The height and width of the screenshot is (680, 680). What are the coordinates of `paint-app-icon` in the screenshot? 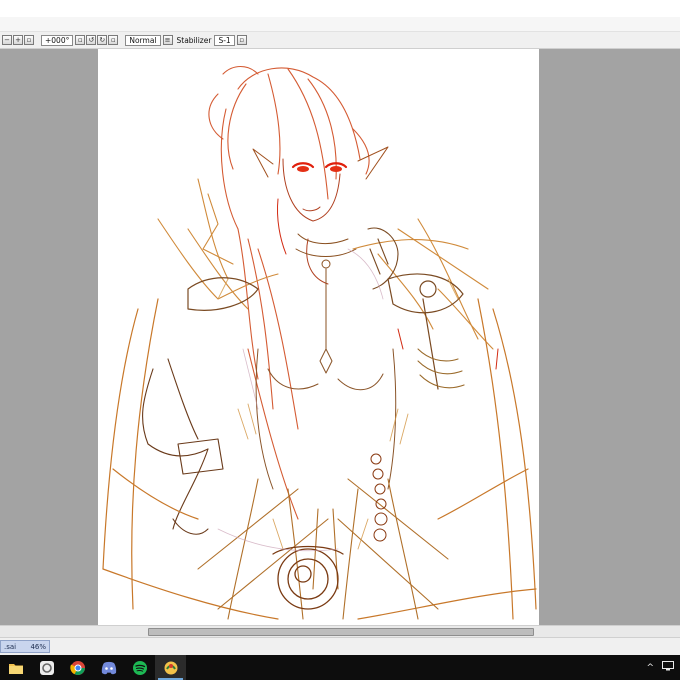 It's located at (46, 667).